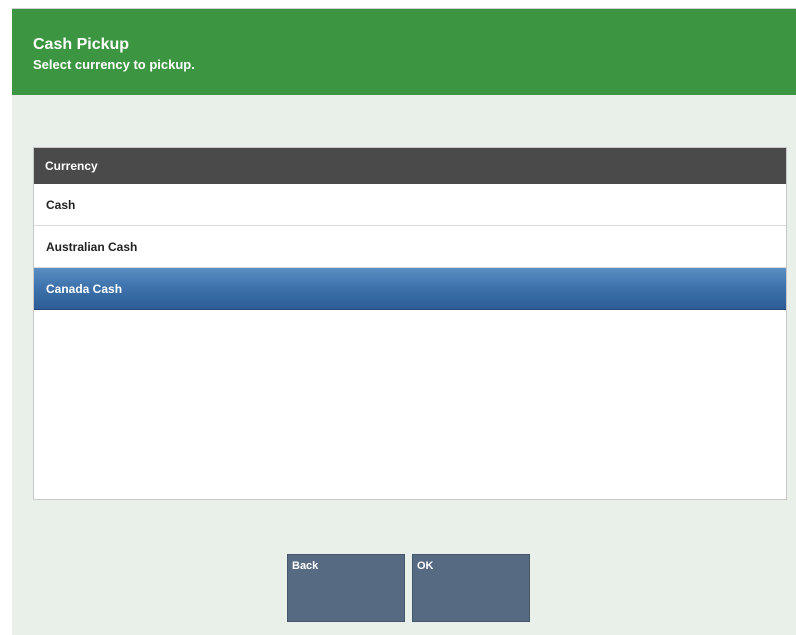  What do you see at coordinates (404, 52) in the screenshot?
I see `title-bar: Cash Pickup Select currency to pickup.` at bounding box center [404, 52].